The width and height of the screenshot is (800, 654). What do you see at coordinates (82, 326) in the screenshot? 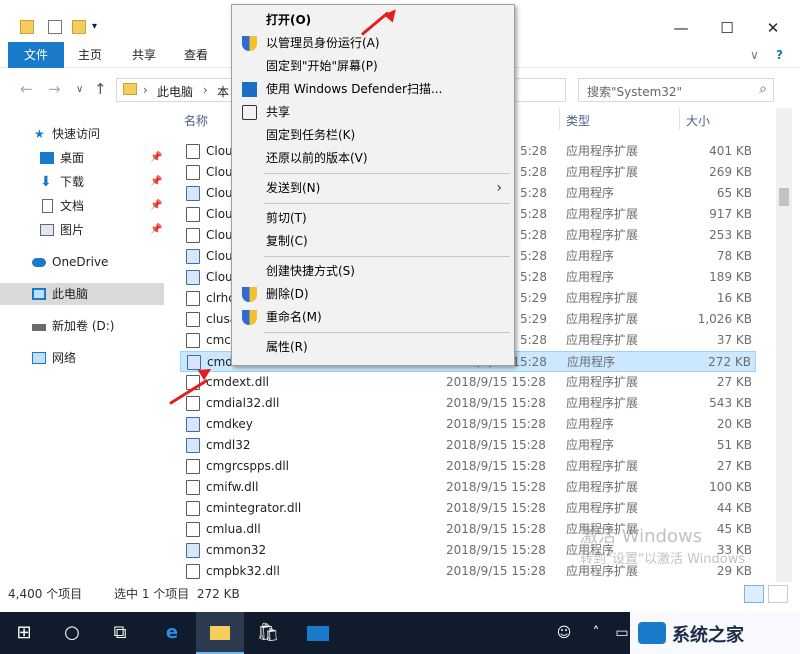
I see `sidebar-item-drive-d: 新加卷 (D:)` at bounding box center [82, 326].